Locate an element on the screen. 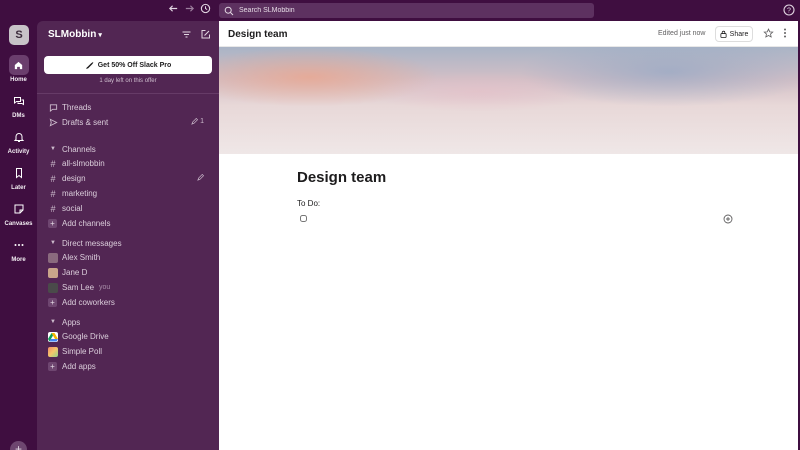 The width and height of the screenshot is (800, 450). drafts-count-badge: 1 is located at coordinates (197, 121).